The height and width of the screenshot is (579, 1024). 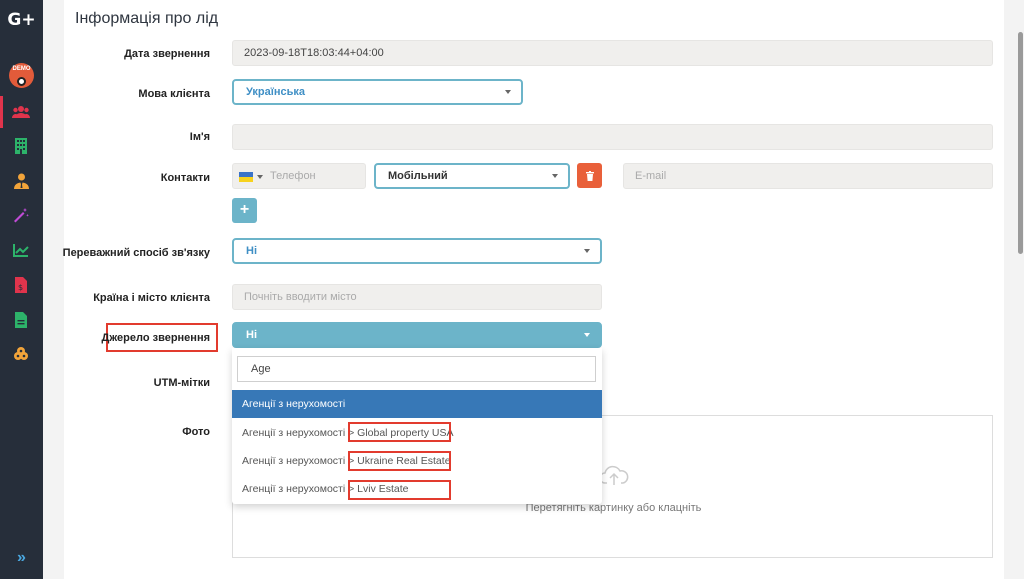 What do you see at coordinates (293, 176) in the screenshot?
I see `phone-placeholder: Телефон` at bounding box center [293, 176].